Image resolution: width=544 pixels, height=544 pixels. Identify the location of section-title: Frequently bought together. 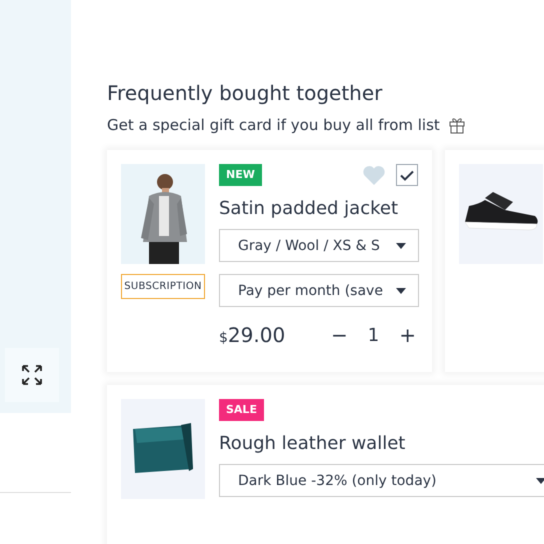
(245, 93).